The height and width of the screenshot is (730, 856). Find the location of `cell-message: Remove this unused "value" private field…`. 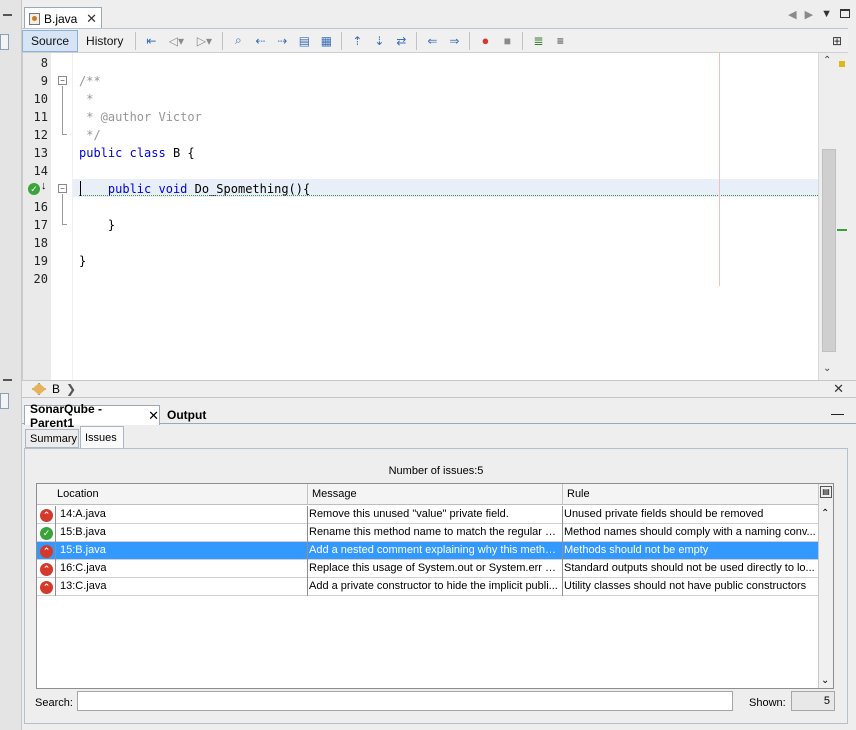

cell-message: Remove this unused "value" private field… is located at coordinates (409, 514).